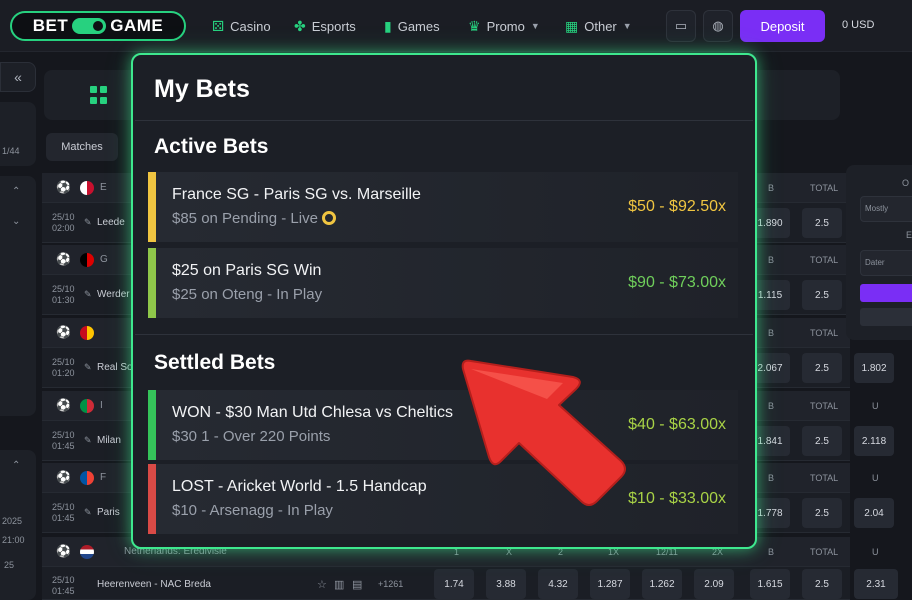  I want to click on odds-button: 2.09, so click(714, 584).